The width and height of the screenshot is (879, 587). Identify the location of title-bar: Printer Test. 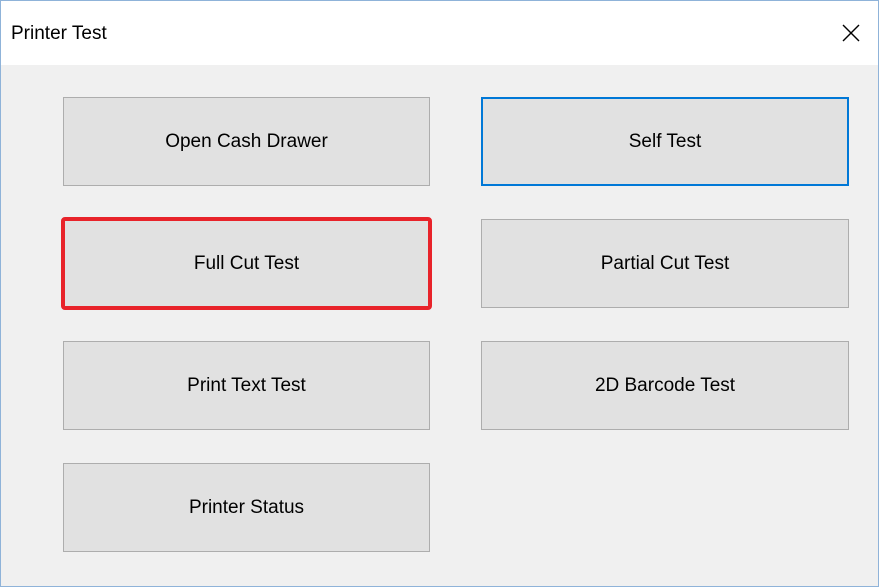
(439, 33).